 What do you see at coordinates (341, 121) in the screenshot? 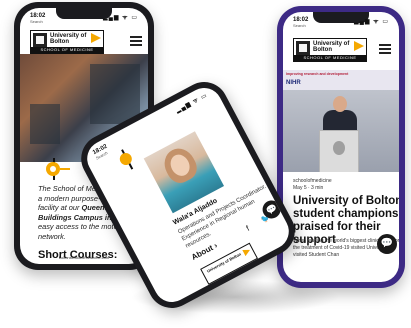
I see `speaker-photo: Improving research and development NIHR` at bounding box center [341, 121].